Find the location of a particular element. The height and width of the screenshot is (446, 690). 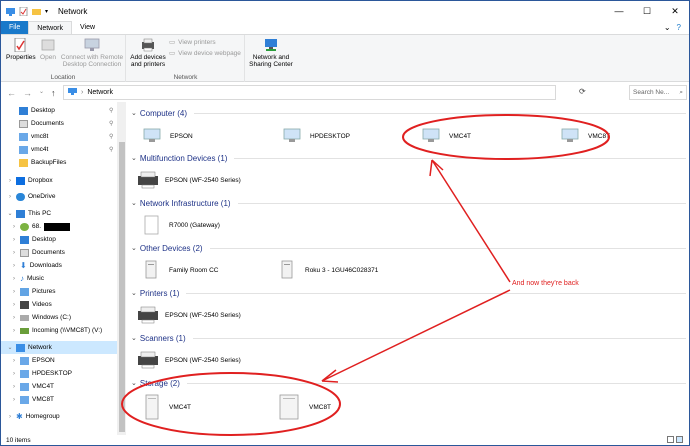

nav-thispc: ⌄ This PC is located at coordinates (29, 213).